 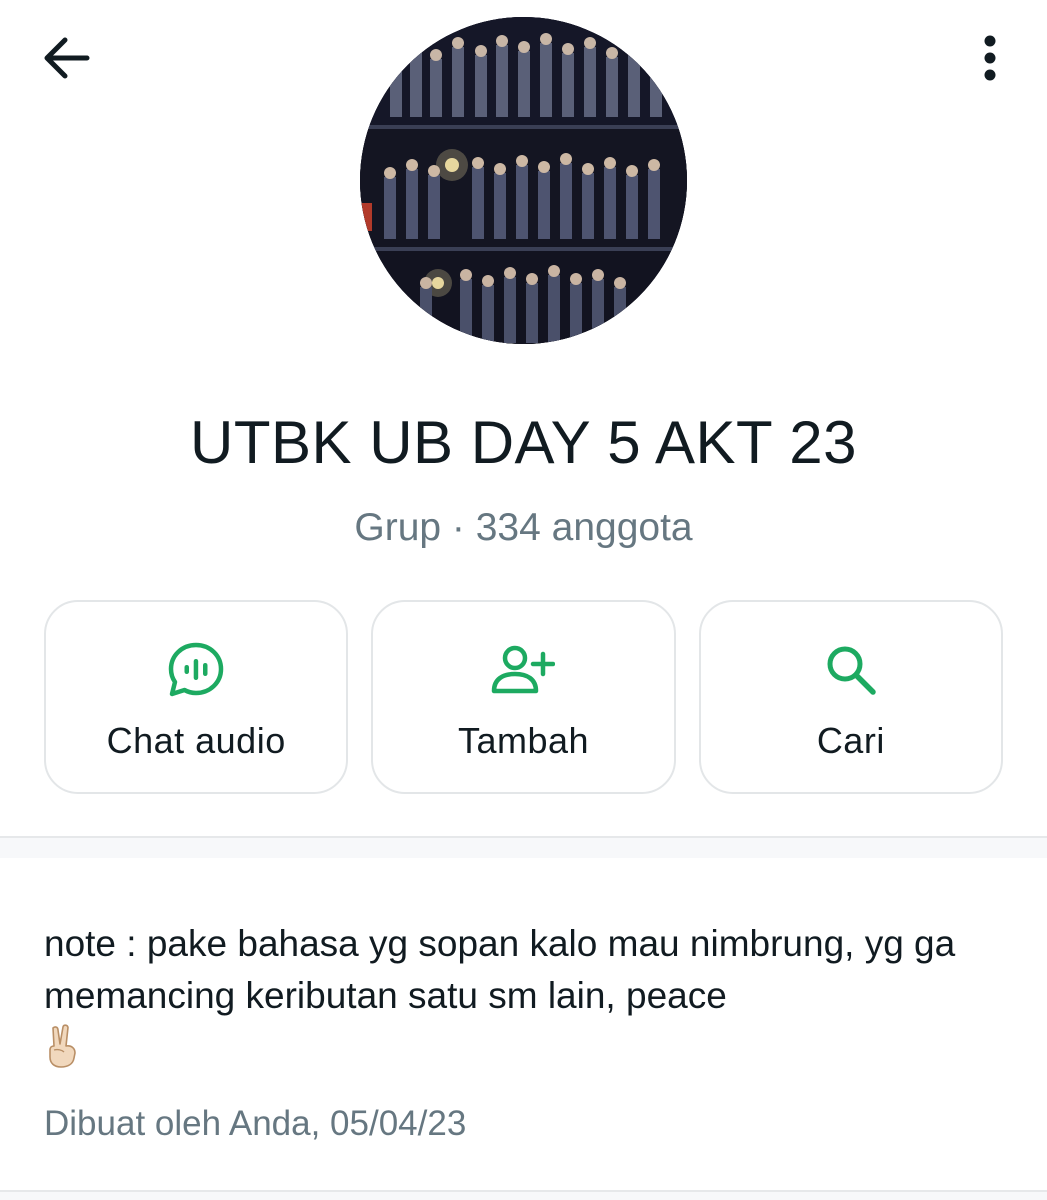 What do you see at coordinates (523, 527) in the screenshot?
I see `group-subtitle: Grup · 334 anggota` at bounding box center [523, 527].